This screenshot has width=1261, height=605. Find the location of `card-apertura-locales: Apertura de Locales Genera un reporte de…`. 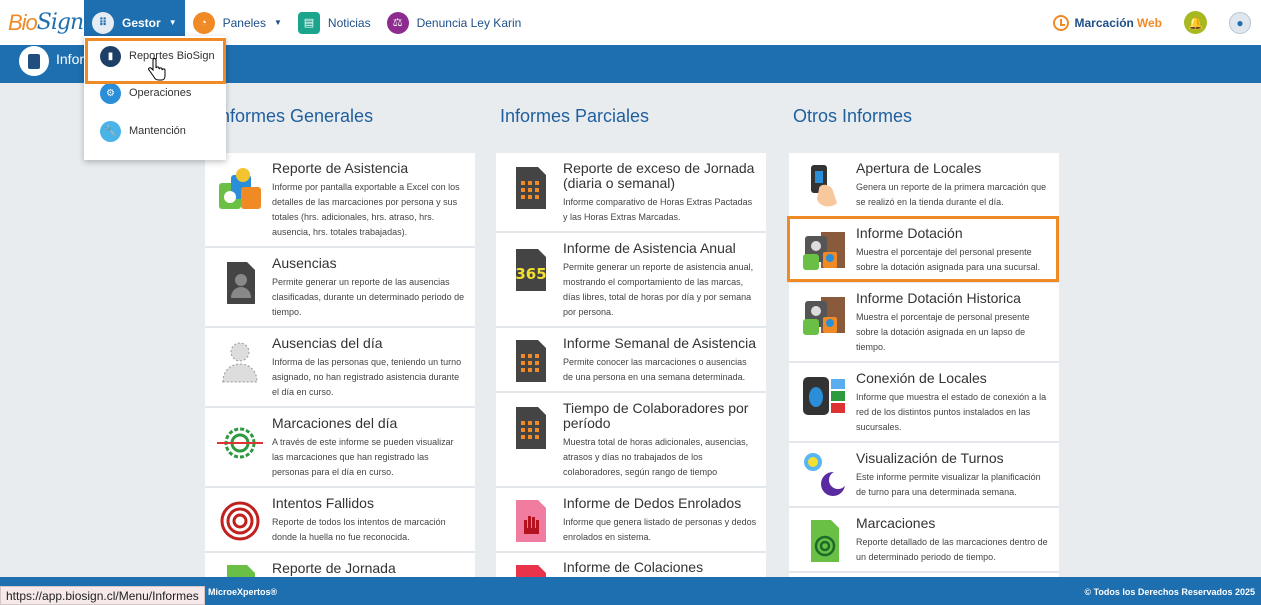

card-apertura-locales: Apertura de Locales Genera un reporte de… is located at coordinates (924, 185).